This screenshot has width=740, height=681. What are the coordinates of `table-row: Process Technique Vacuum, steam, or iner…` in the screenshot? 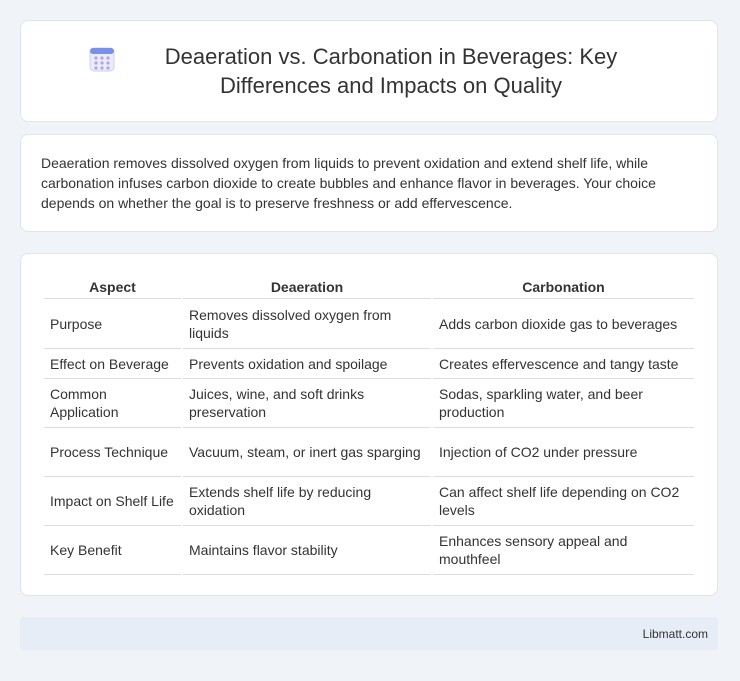 It's located at (369, 452).